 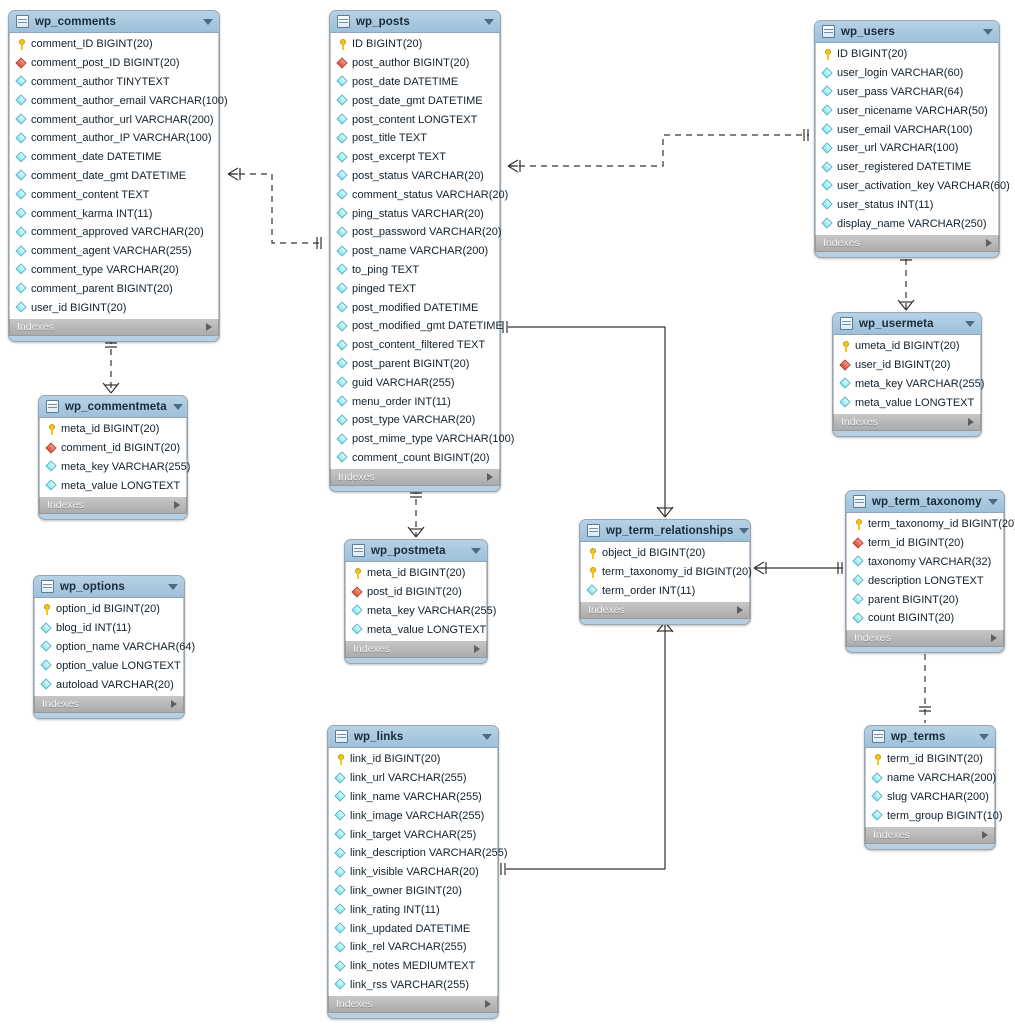 I want to click on field-row: comment_author_IP VARCHAR(100), so click(x=114, y=138).